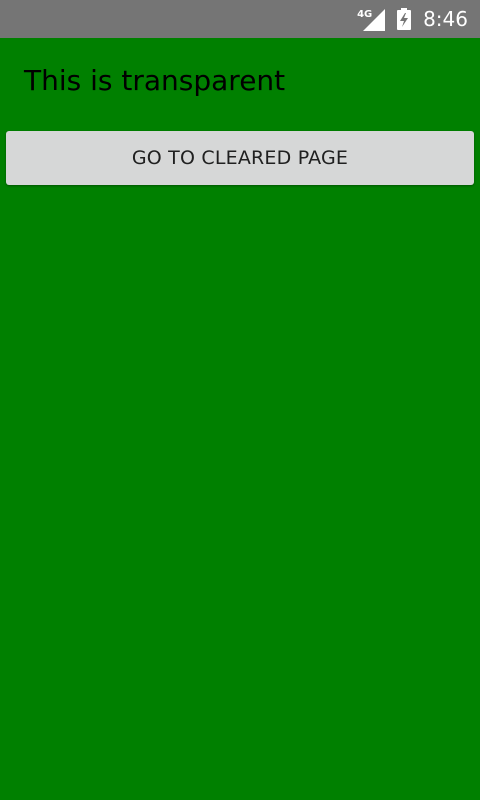 The image size is (480, 800). I want to click on page-heading: This is transparent, so click(155, 80).